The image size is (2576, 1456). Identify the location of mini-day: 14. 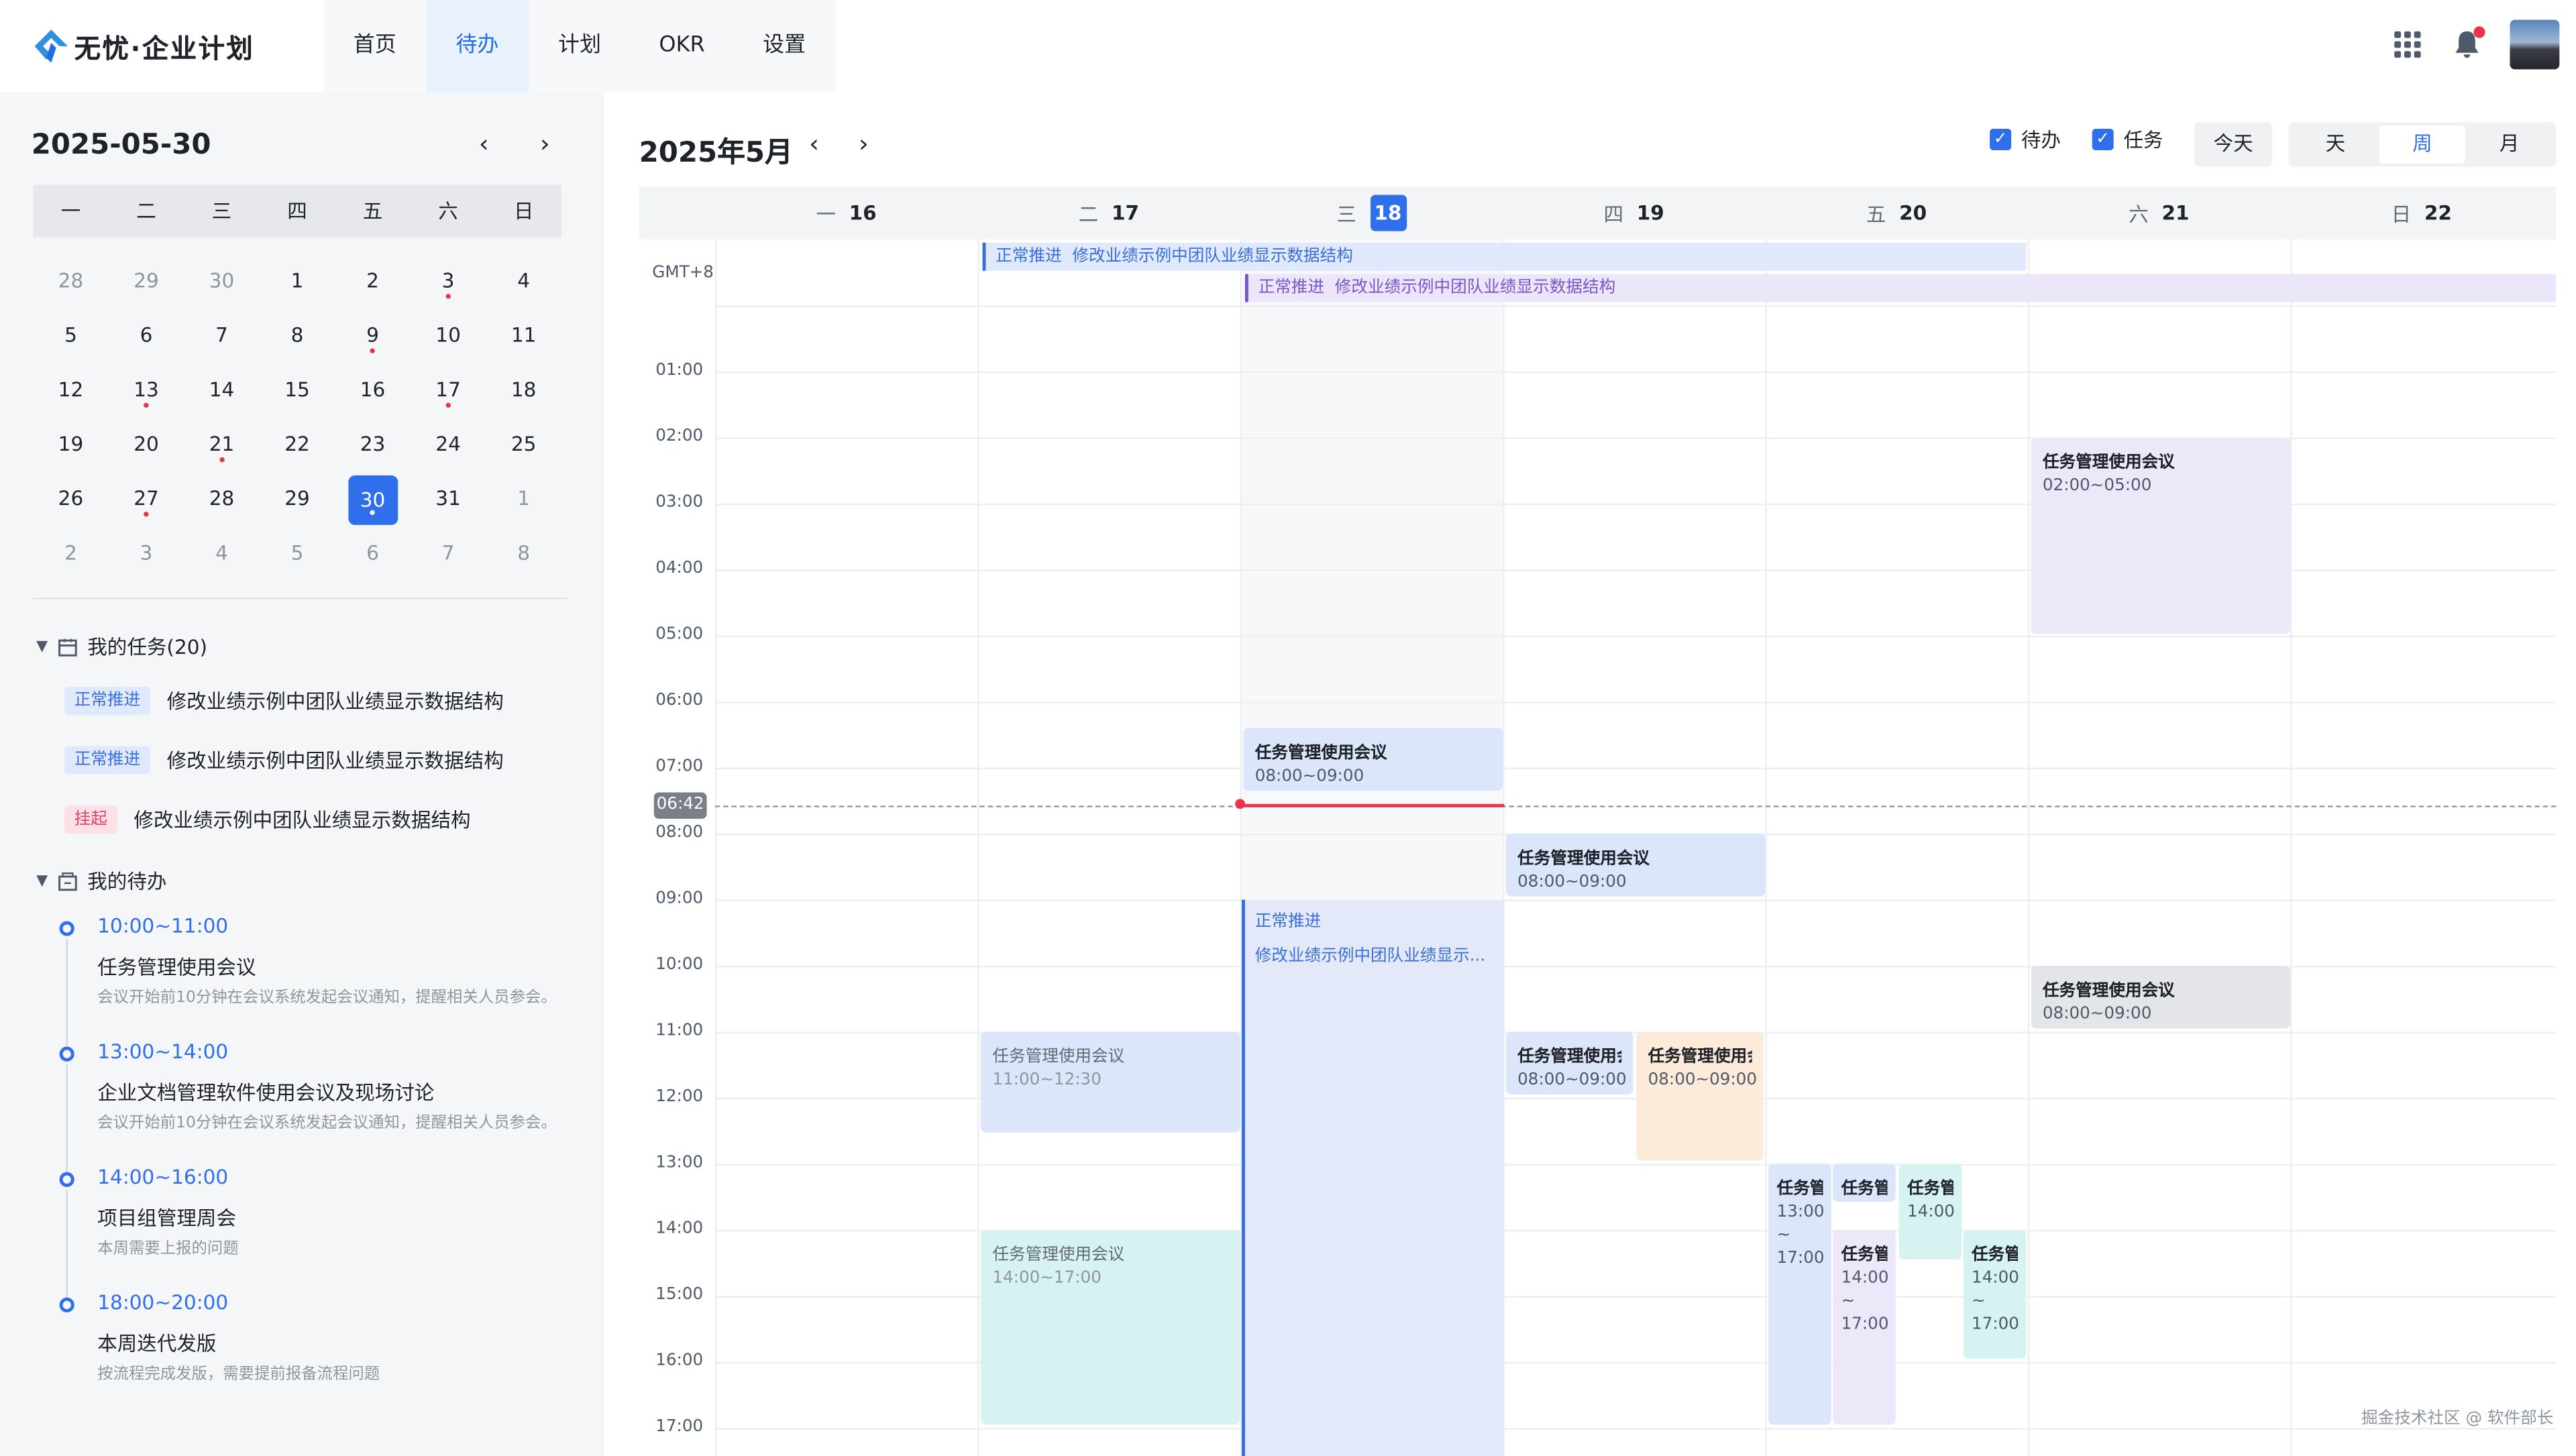
(222, 390).